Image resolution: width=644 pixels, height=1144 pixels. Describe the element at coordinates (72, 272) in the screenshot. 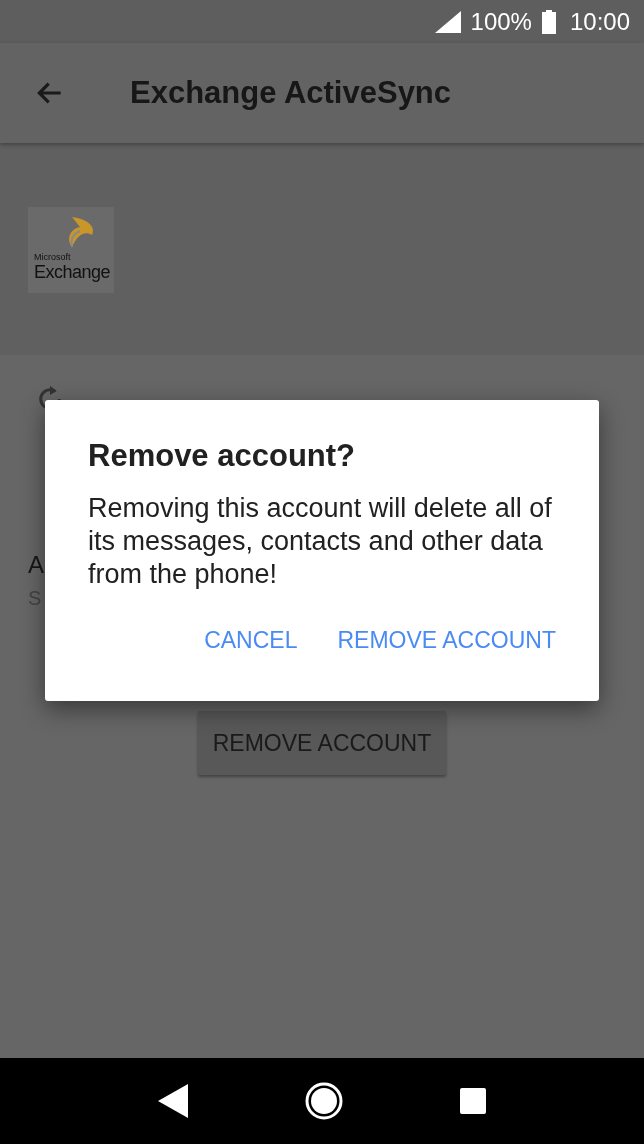

I see `logo-wordmark: Exchange` at that location.